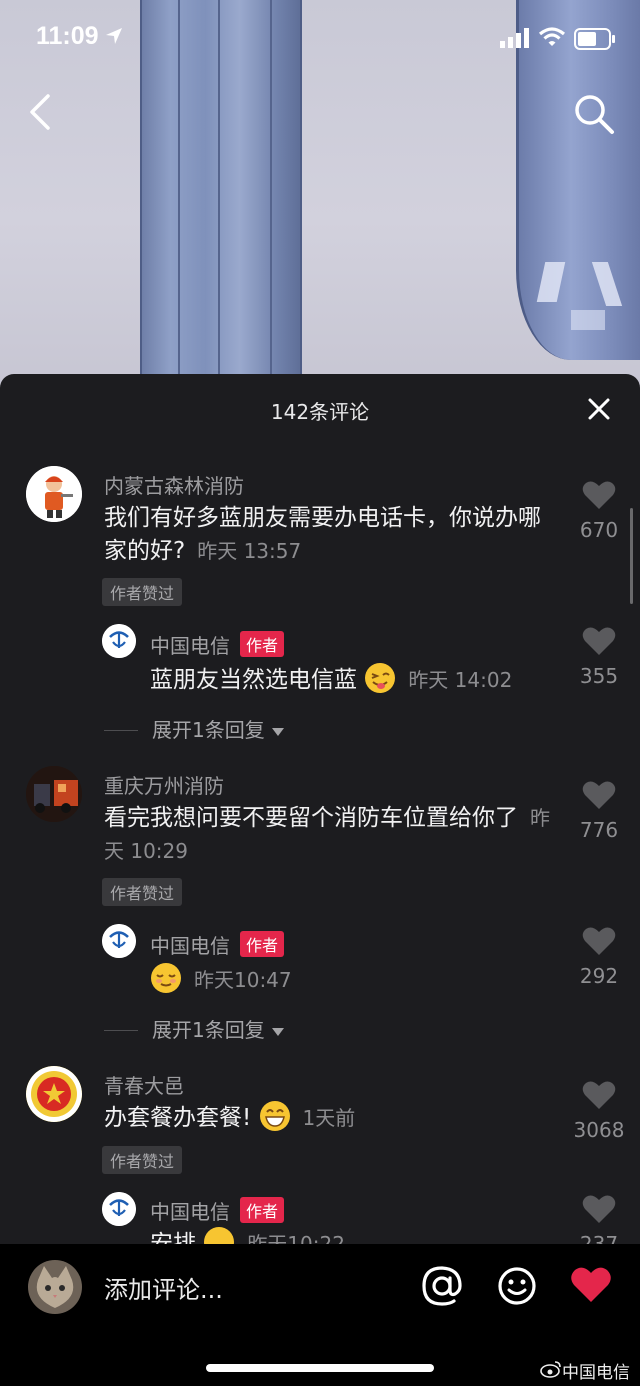  What do you see at coordinates (517, 1286) in the screenshot?
I see `emoji-icon` at bounding box center [517, 1286].